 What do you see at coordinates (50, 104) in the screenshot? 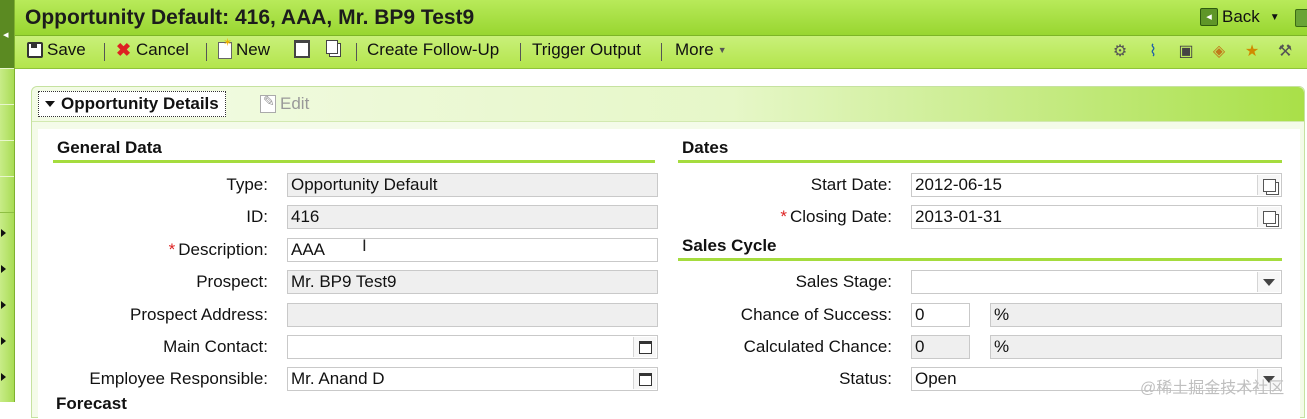
I see `collapse-triangle-icon` at bounding box center [50, 104].